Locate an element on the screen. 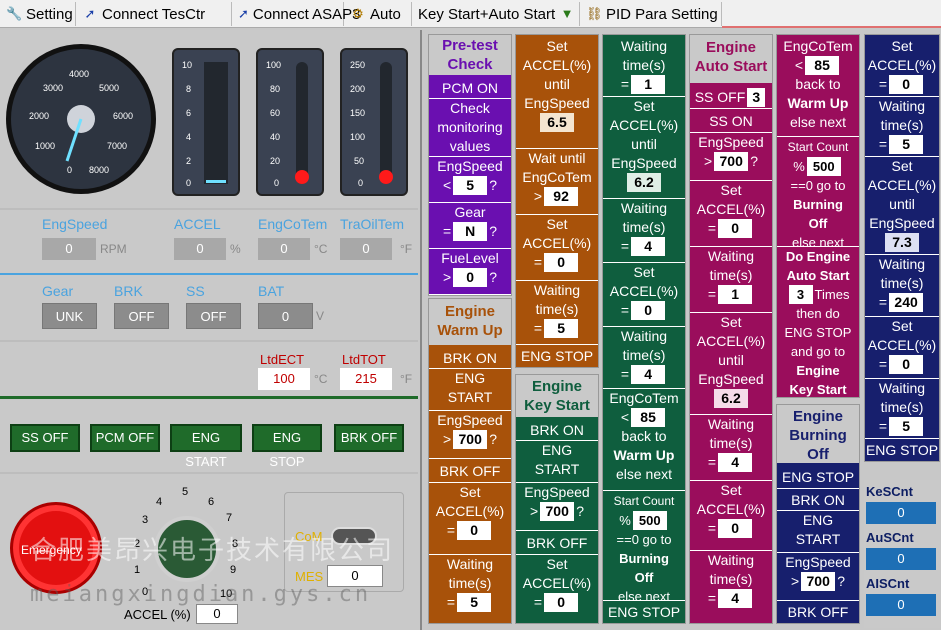 The height and width of the screenshot is (630, 941). step-label: ENG is located at coordinates (557, 450).